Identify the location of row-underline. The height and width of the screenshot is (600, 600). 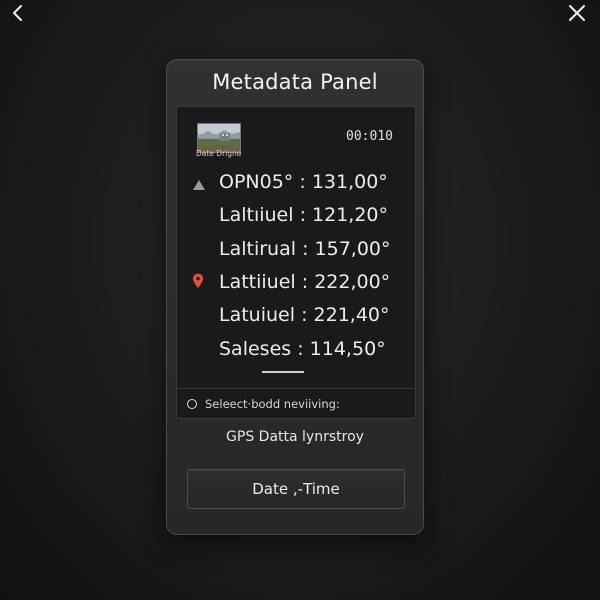
(283, 372).